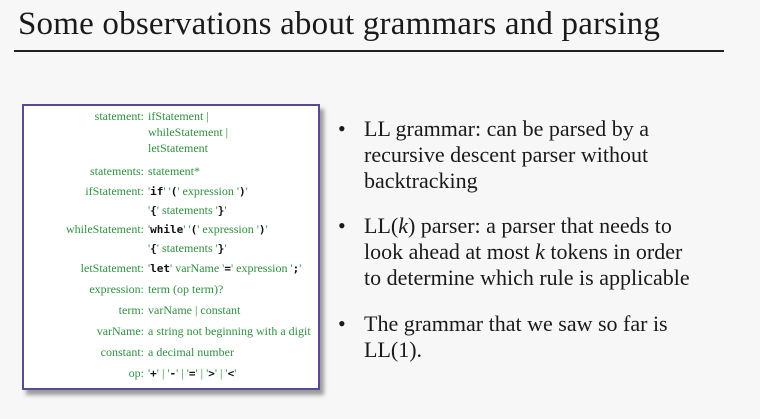 The width and height of the screenshot is (760, 419). What do you see at coordinates (112, 268) in the screenshot?
I see `rule-name: letStatement:` at bounding box center [112, 268].